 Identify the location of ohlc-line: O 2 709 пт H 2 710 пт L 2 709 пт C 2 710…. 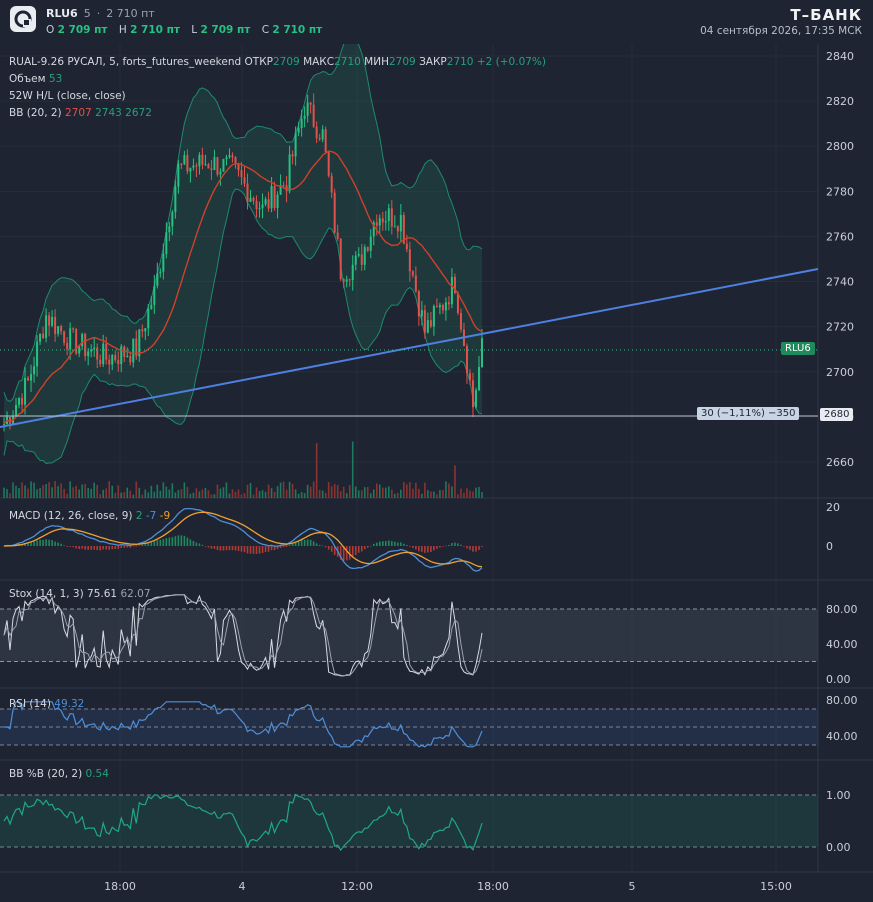
(188, 30).